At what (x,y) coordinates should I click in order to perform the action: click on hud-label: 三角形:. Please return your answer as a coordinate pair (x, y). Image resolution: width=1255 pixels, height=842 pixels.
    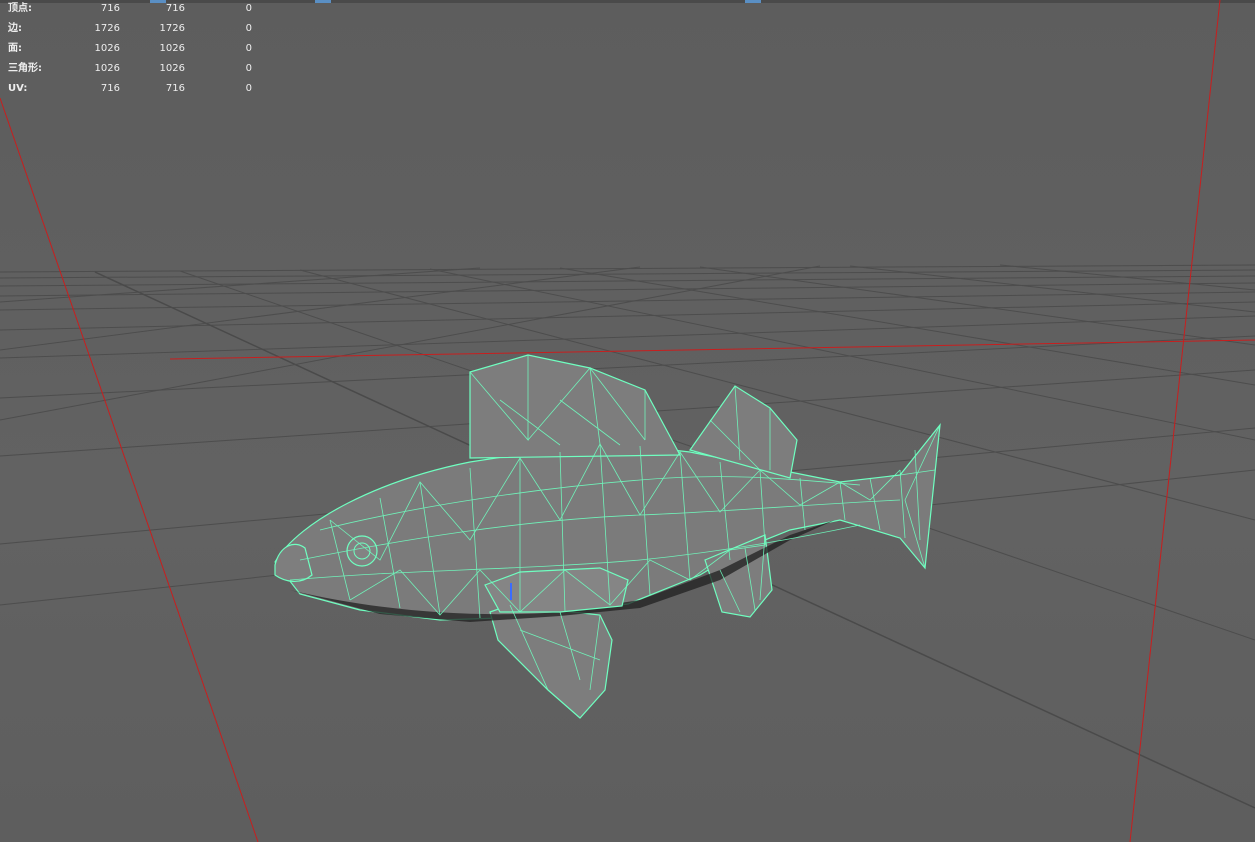
    Looking at the image, I should click on (25, 68).